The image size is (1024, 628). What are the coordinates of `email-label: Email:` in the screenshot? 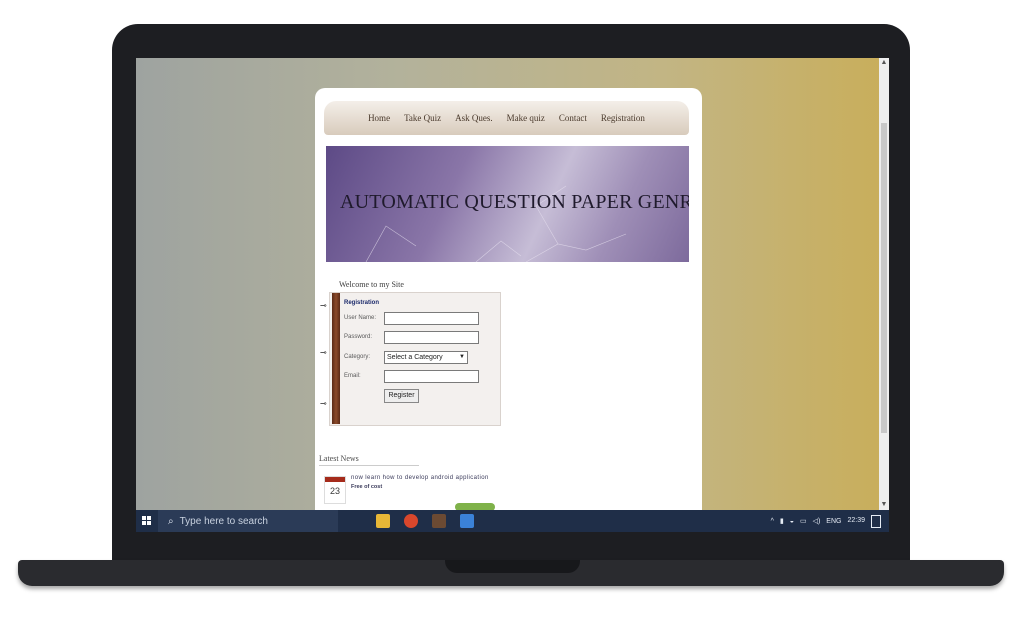 It's located at (352, 376).